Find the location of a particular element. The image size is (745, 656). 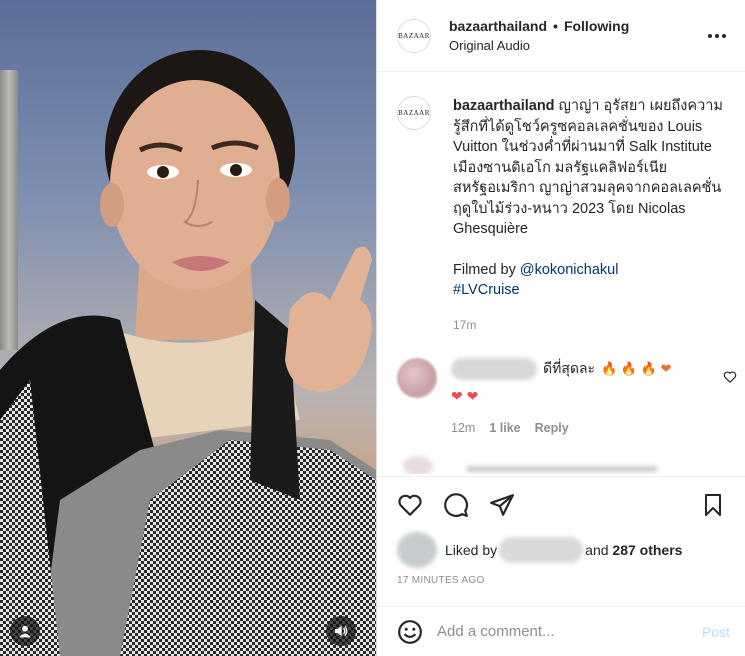

comment-meta: 12m 1 like Reply is located at coordinates (594, 428).